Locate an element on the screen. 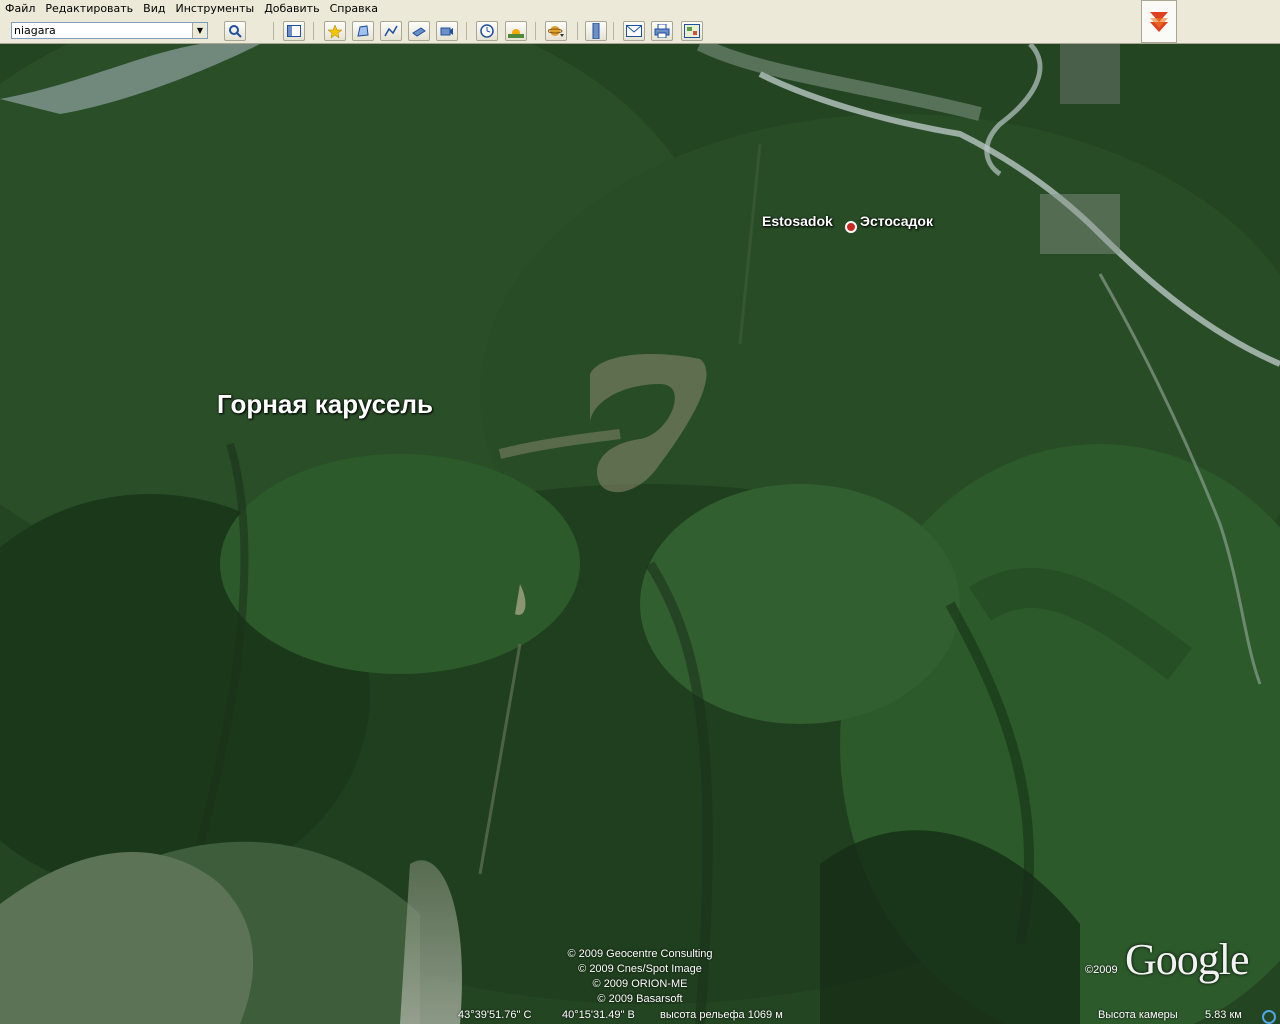 This screenshot has height=1024, width=1280. historical-imagery-button is located at coordinates (487, 31).